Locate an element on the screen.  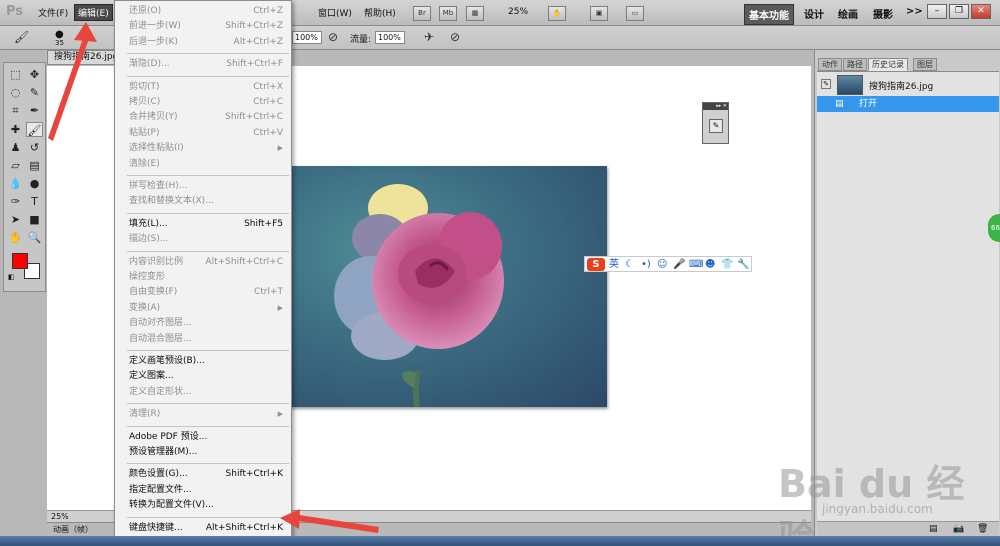
marquee-tool-icon: ⬚ is located at coordinates (15, 74).